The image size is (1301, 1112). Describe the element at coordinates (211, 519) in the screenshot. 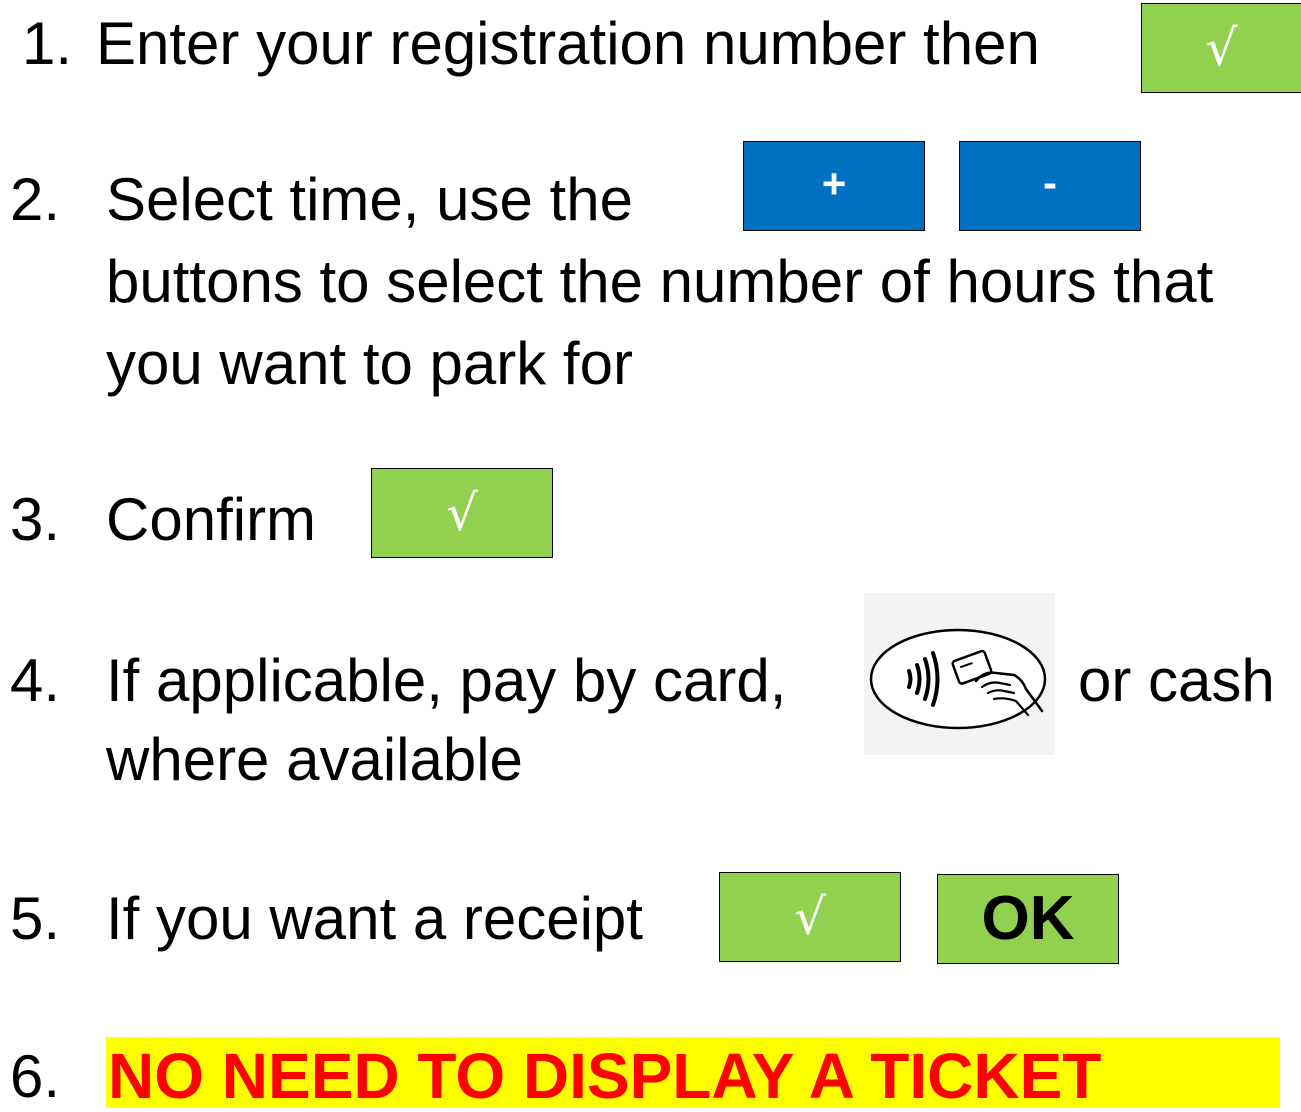

I see `step3-text: Confirm` at that location.